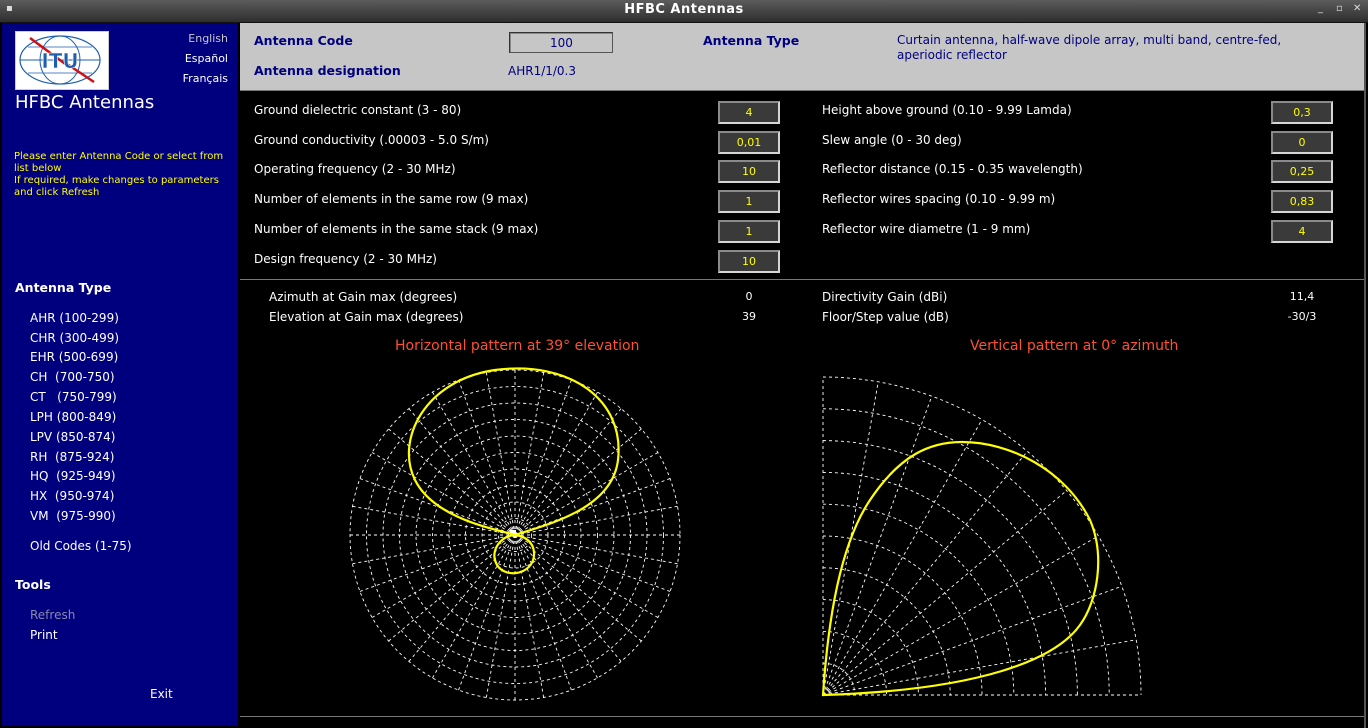 This screenshot has height=728, width=1368. I want to click on horizontal-pattern-plot, so click(515, 534).